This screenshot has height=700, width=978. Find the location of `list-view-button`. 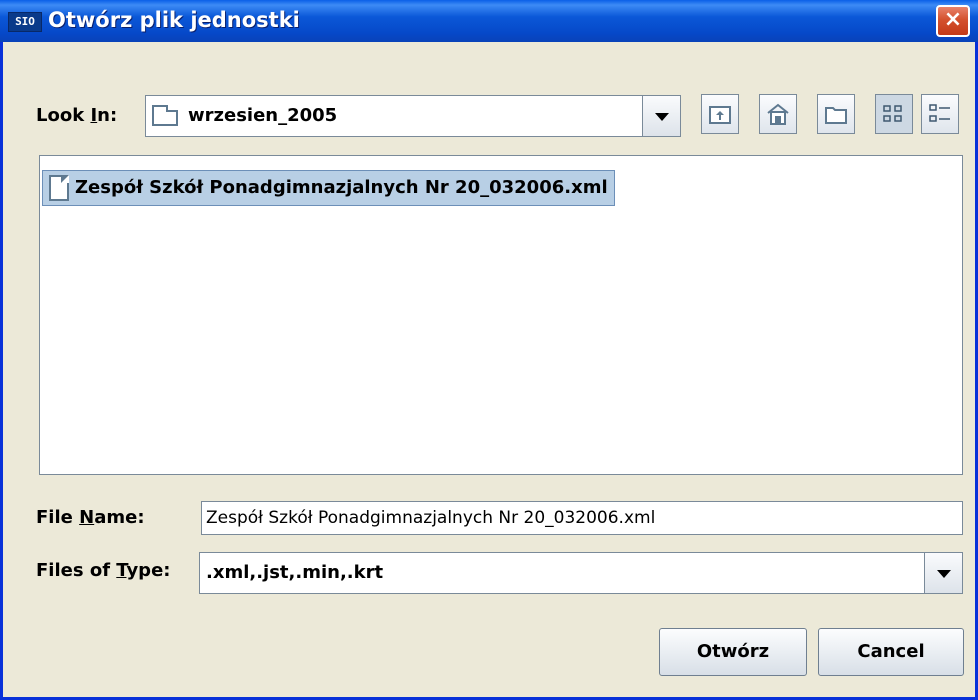

list-view-button is located at coordinates (894, 114).